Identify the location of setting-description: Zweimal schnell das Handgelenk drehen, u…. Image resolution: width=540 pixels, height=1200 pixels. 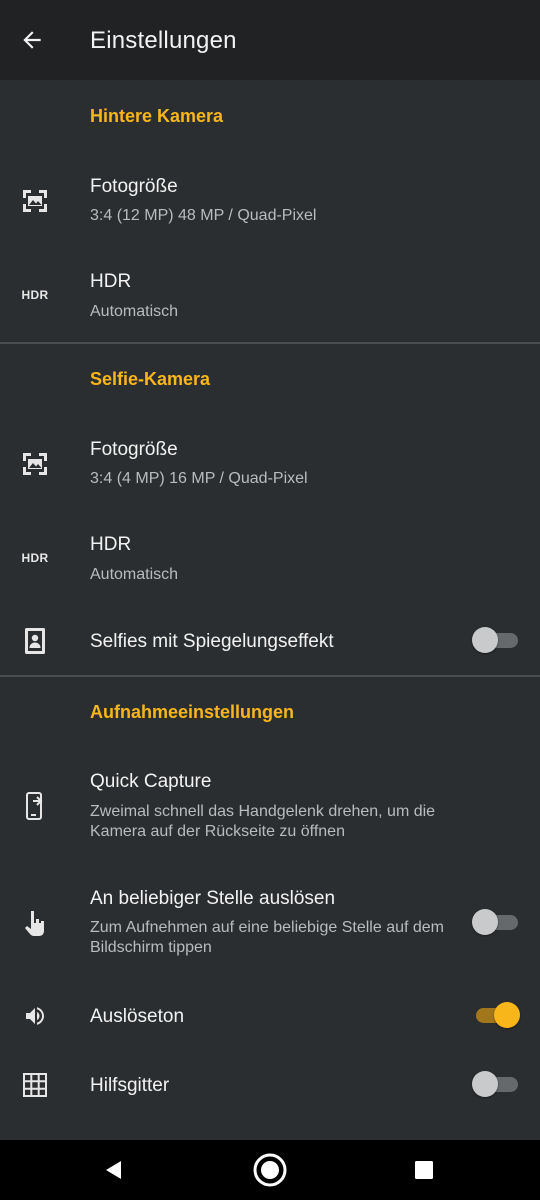
(263, 821).